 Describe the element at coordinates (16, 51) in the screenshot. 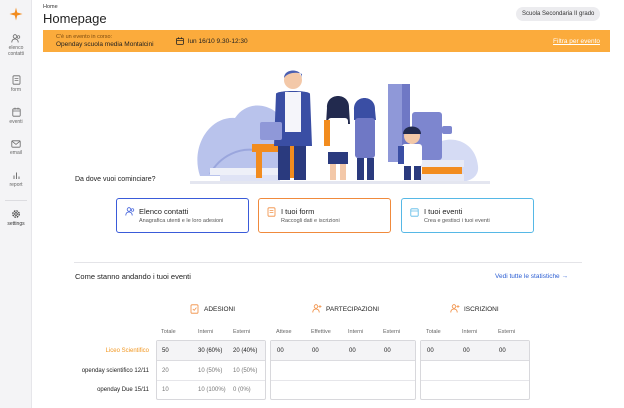

I see `sidebar-item-label: elenco contatti` at that location.